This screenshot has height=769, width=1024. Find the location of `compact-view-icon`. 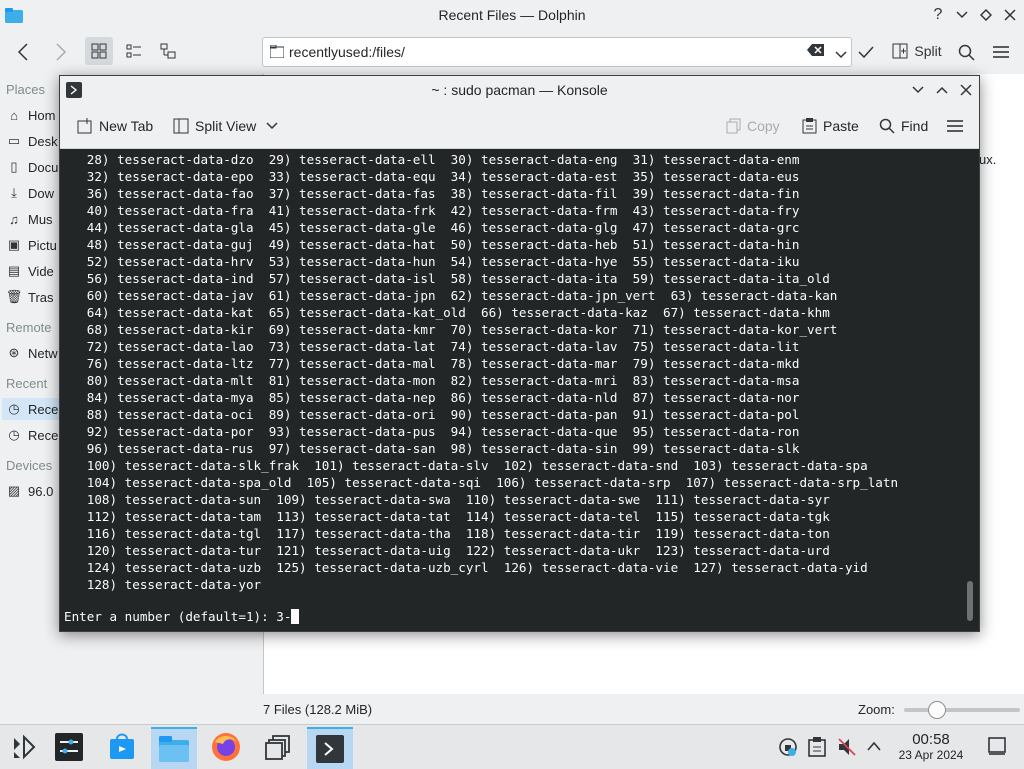

compact-view-icon is located at coordinates (134, 51).